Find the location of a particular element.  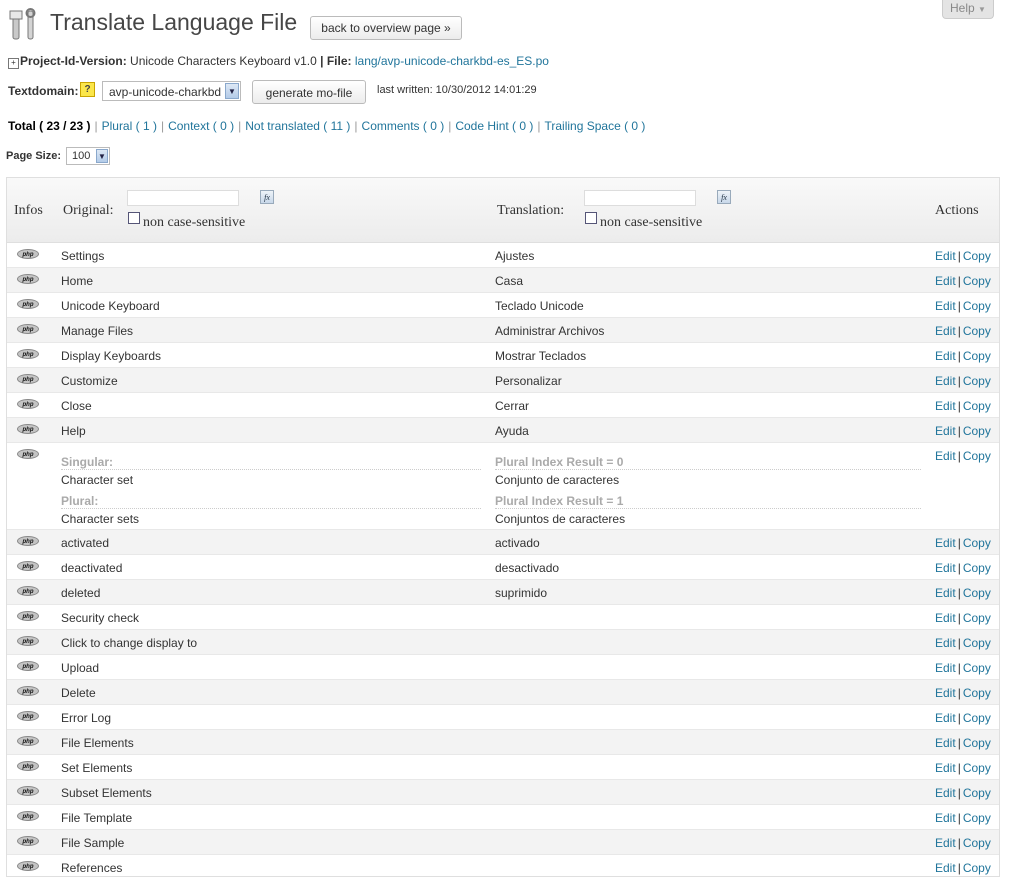

filter-plural: Plural ( 1 ) is located at coordinates (129, 126).